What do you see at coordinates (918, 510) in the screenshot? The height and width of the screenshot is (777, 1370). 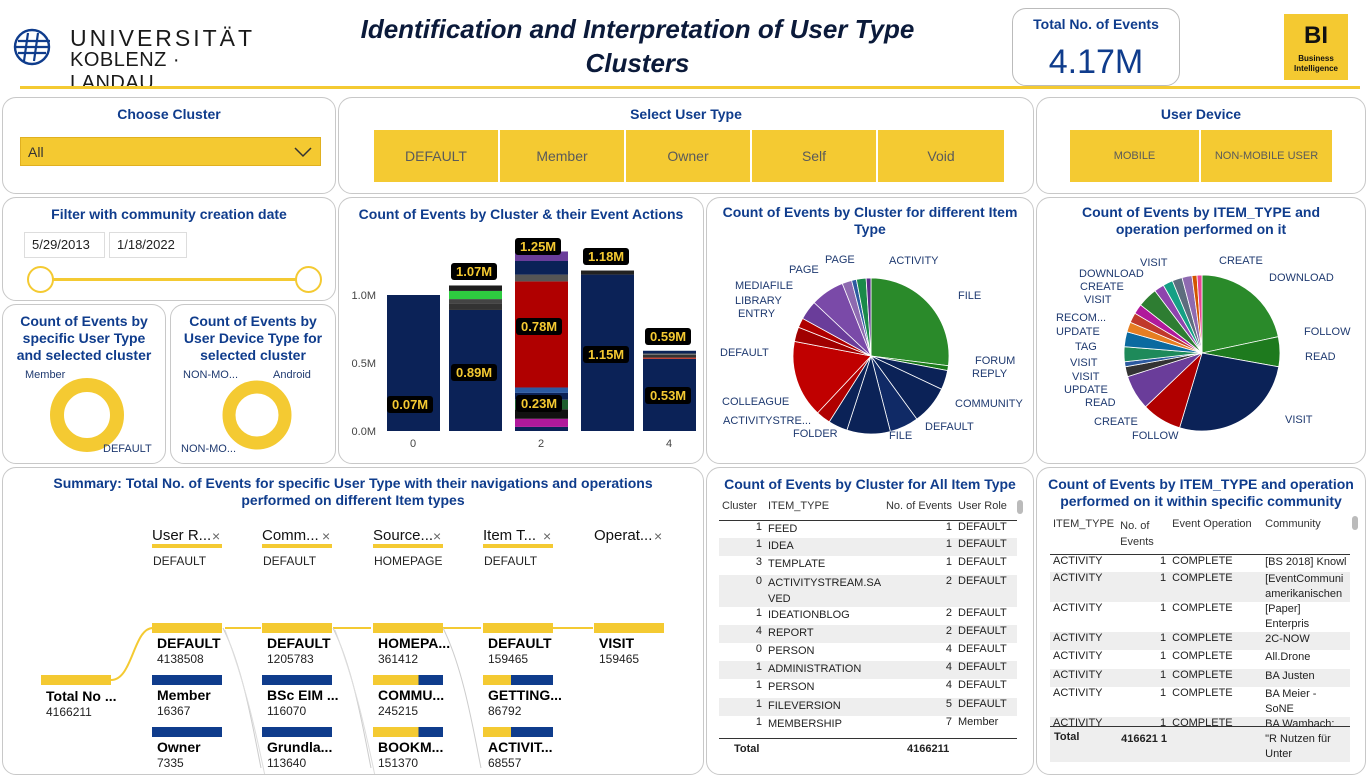 I see `table1-header-events: No. of Events` at bounding box center [918, 510].